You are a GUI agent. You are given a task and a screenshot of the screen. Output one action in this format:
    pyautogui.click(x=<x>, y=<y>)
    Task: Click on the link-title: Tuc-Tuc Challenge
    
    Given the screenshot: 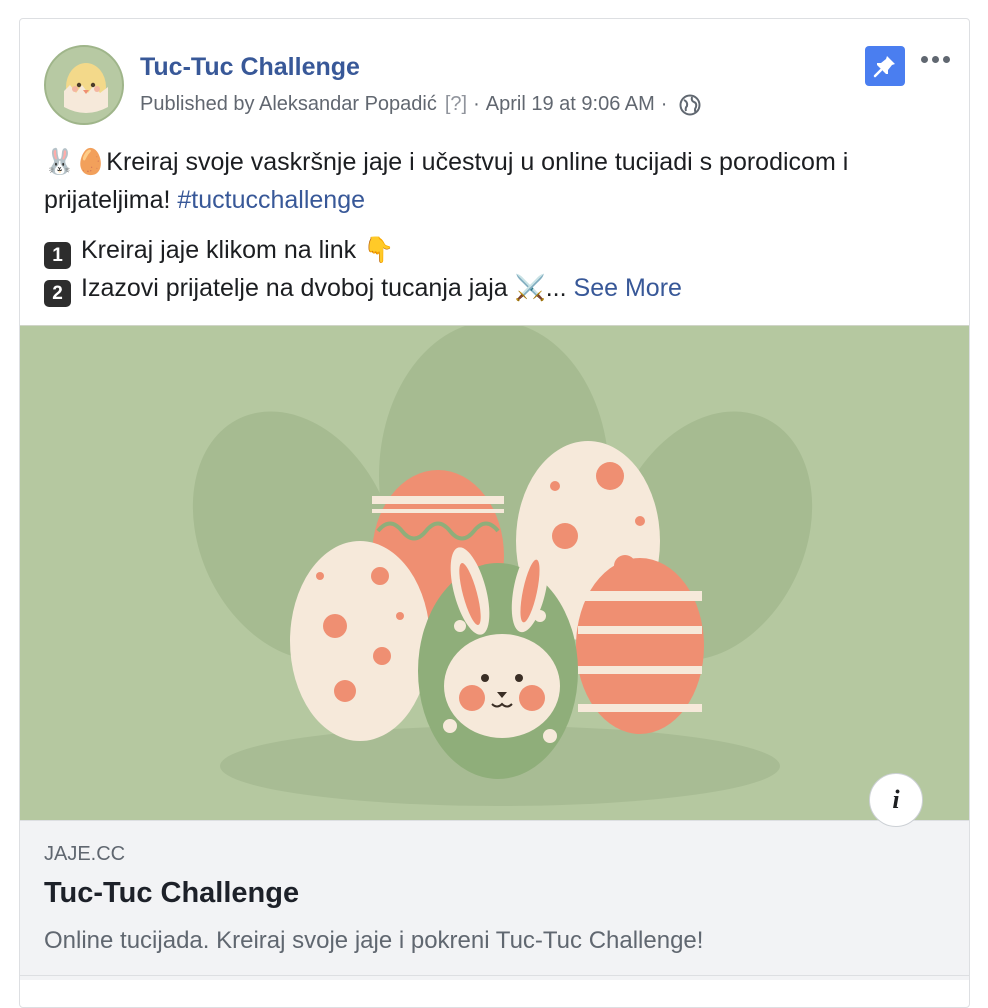 What is the action you would take?
    pyautogui.click(x=171, y=893)
    